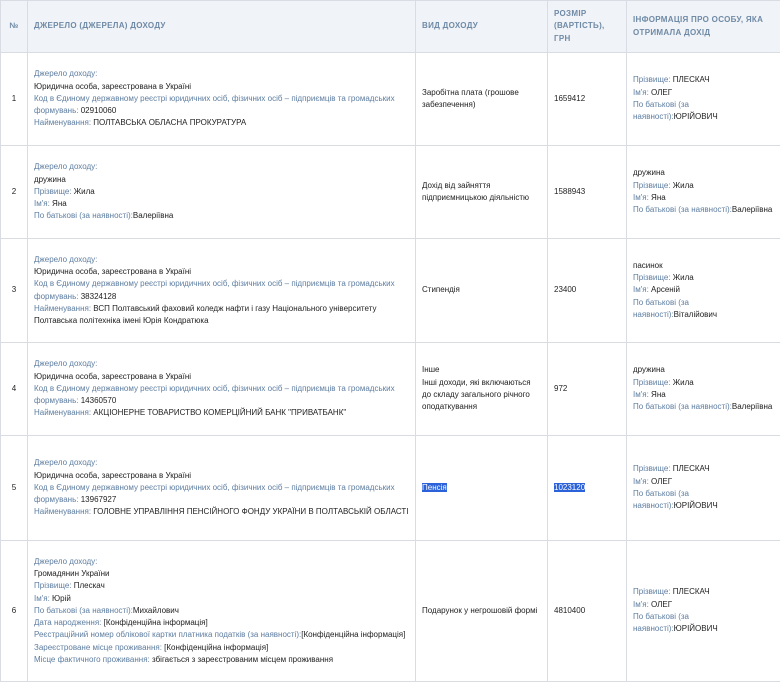 This screenshot has height=682, width=780. What do you see at coordinates (703, 173) in the screenshot?
I see `person-cell-line: дружина` at bounding box center [703, 173].